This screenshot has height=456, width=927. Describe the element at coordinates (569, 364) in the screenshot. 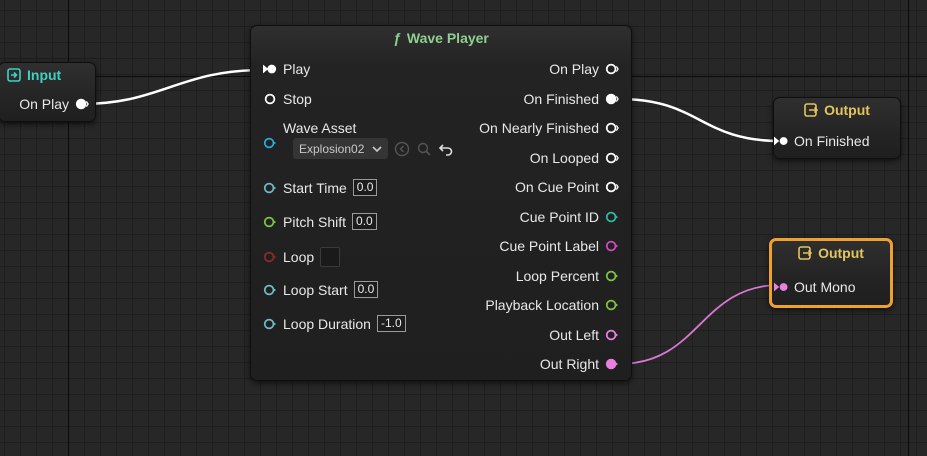

I see `pin-label: Out Right` at that location.